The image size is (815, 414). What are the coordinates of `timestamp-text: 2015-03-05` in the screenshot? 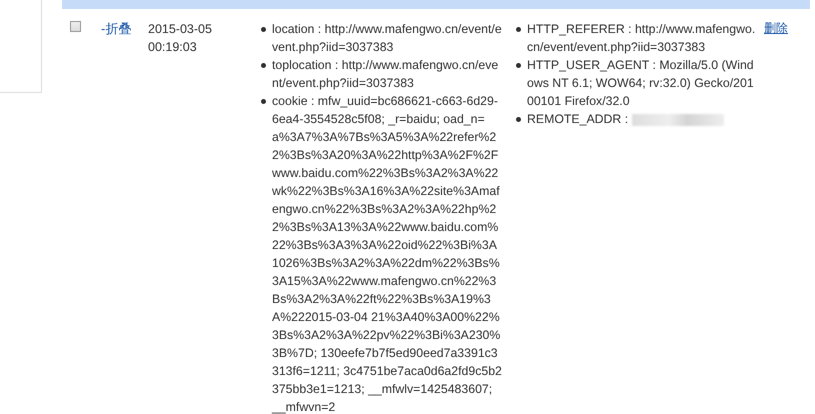 It's located at (180, 29).